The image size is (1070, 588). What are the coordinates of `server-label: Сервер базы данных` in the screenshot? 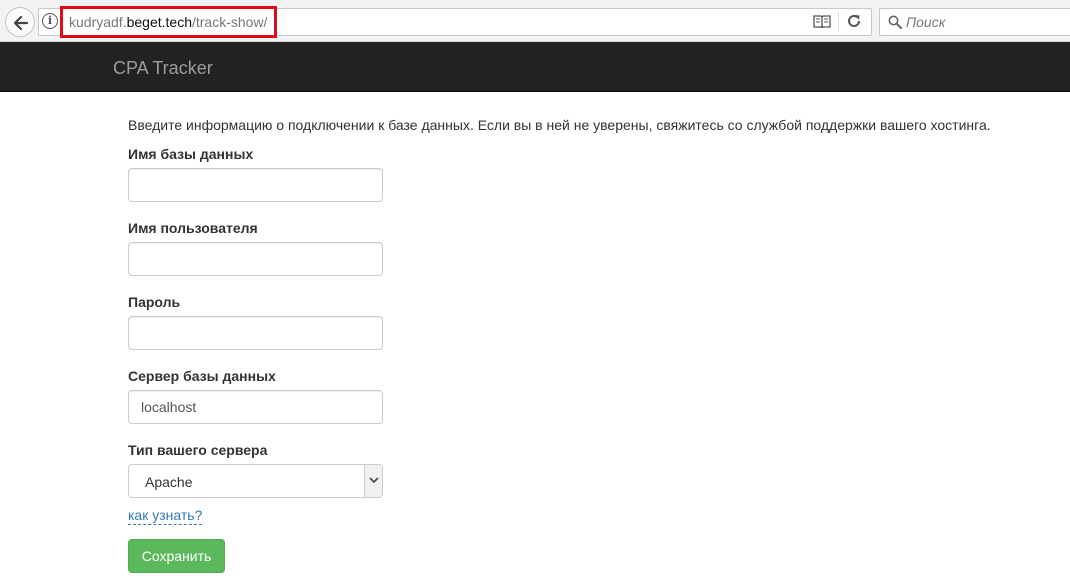 It's located at (202, 376).